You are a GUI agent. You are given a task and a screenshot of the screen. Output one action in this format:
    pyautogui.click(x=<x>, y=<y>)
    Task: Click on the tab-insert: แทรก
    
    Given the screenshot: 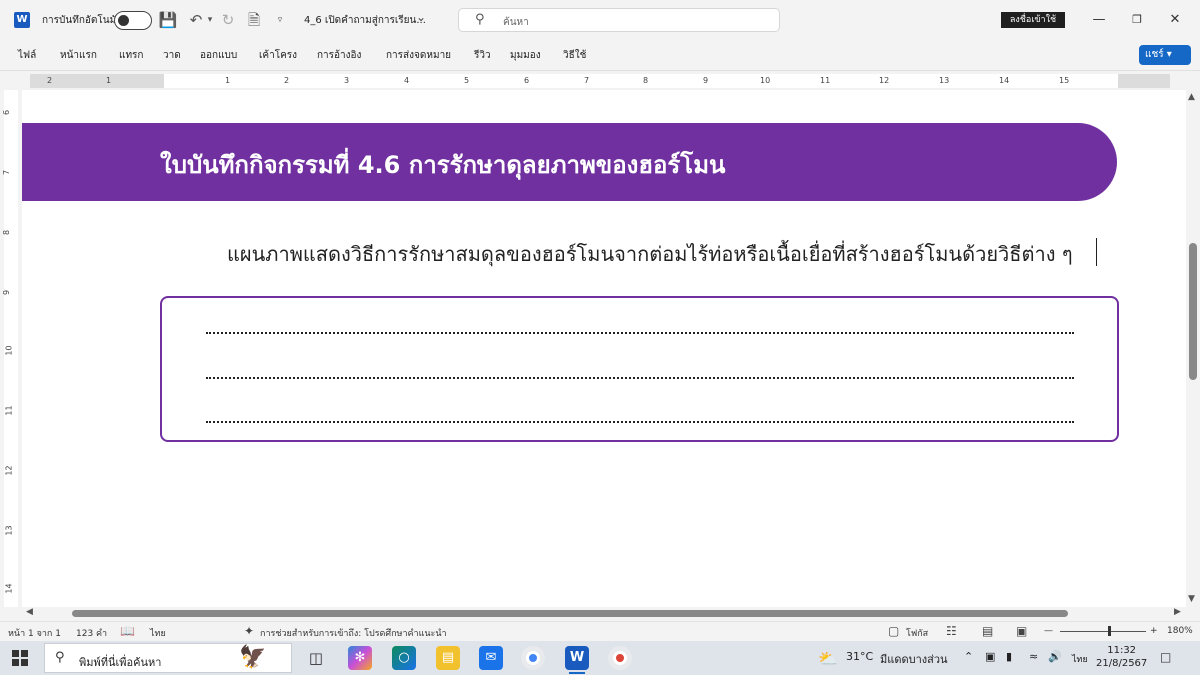 What is the action you would take?
    pyautogui.click(x=131, y=55)
    